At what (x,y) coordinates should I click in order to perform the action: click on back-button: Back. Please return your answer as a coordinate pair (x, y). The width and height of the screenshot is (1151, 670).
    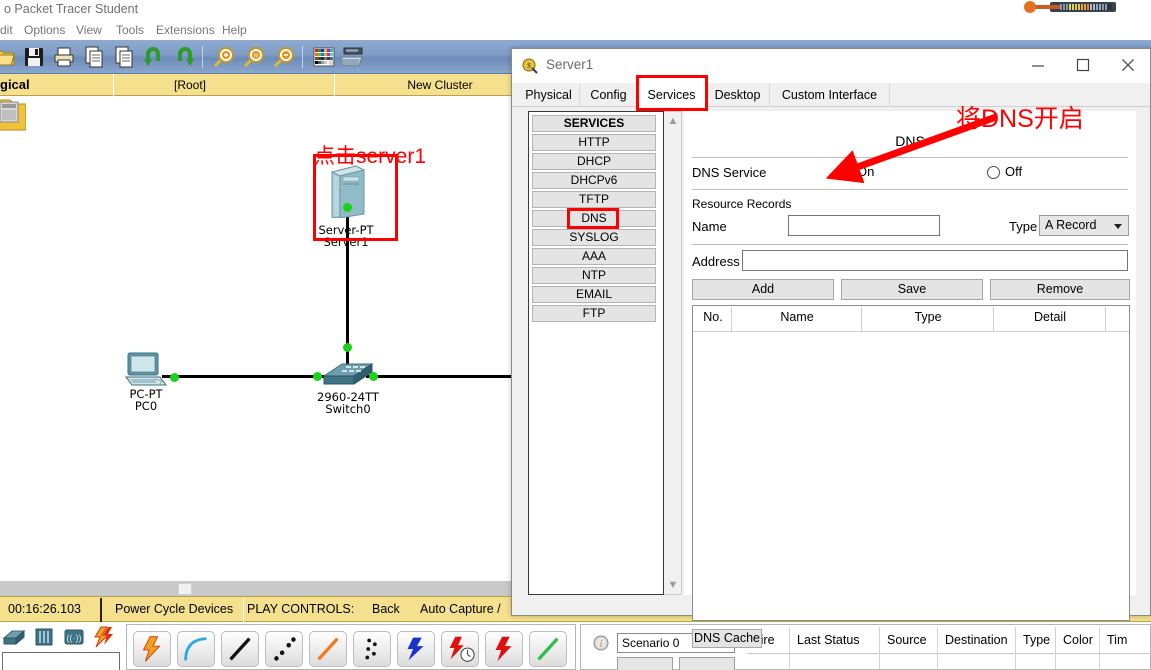
    Looking at the image, I should click on (386, 609).